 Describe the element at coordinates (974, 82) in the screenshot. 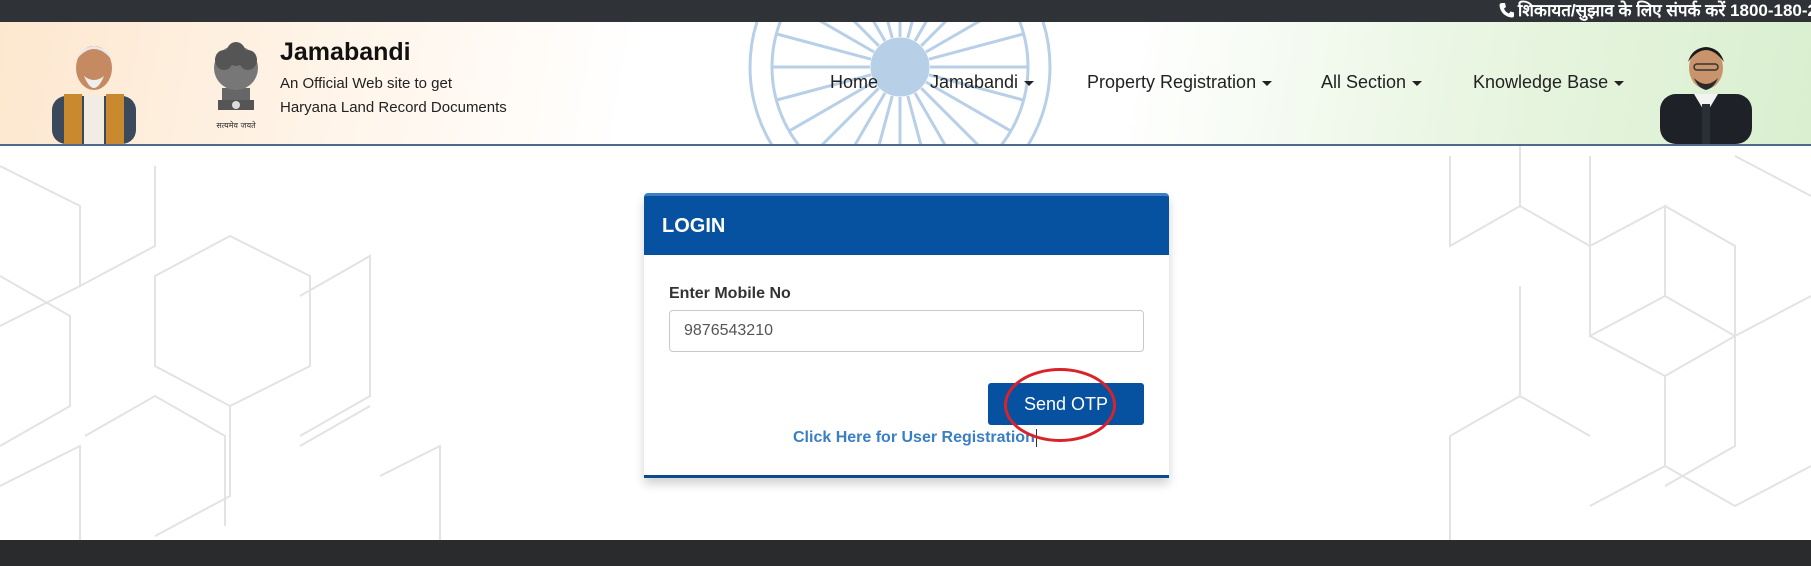

I see `nav-item-label: Jamabandi` at that location.